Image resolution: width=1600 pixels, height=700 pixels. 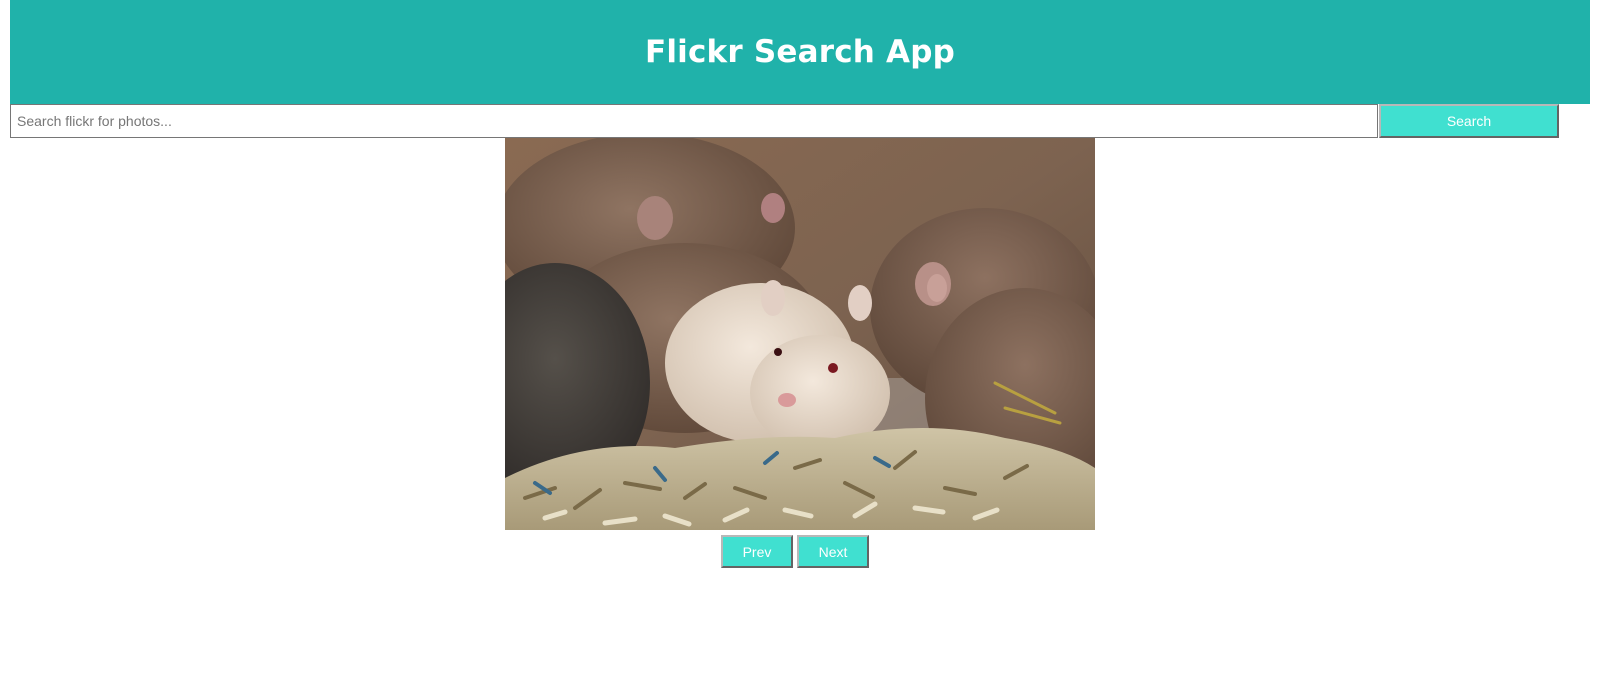 I want to click on search-input, so click(x=694, y=121).